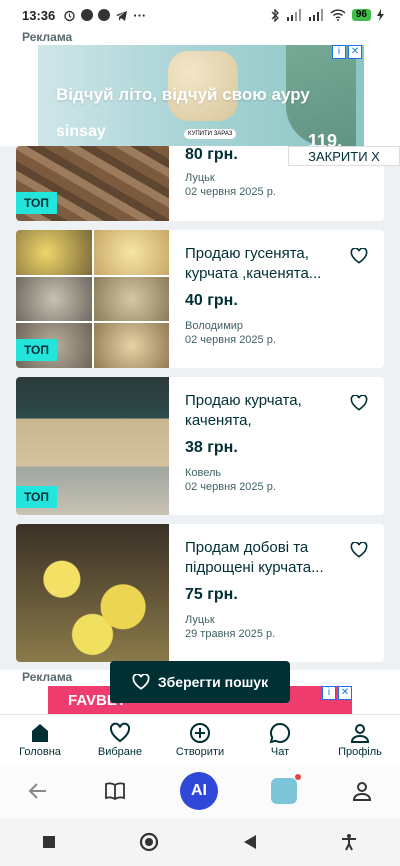 The image size is (400, 866). Describe the element at coordinates (200, 842) in the screenshot. I see `system-navigation` at that location.